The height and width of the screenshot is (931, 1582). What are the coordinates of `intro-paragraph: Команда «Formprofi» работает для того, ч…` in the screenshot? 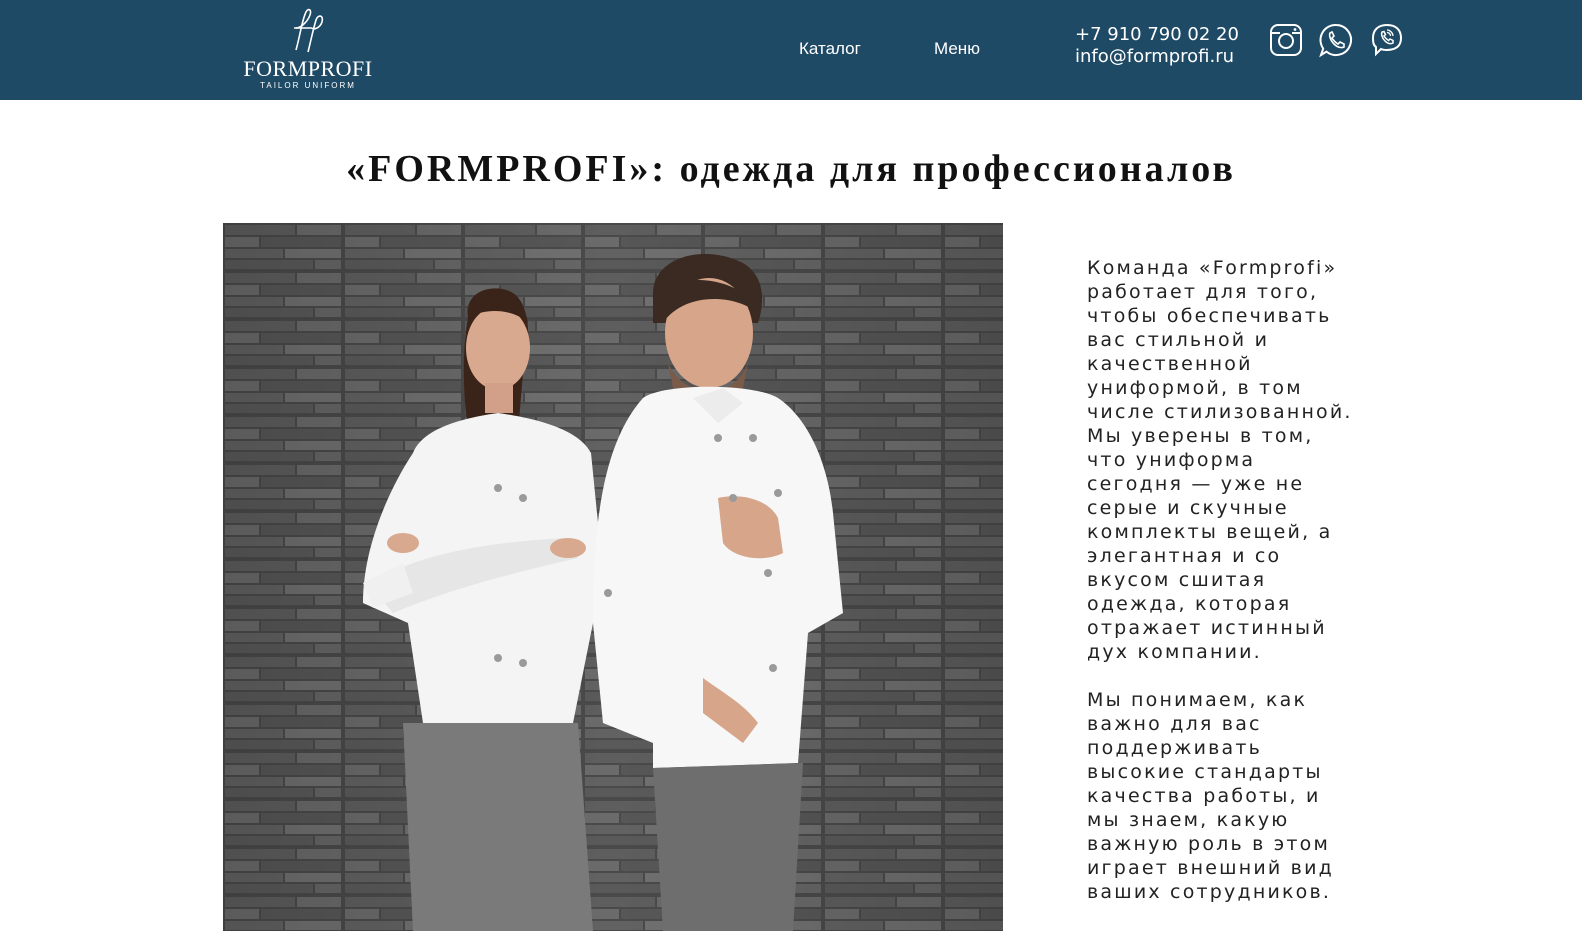 It's located at (1220, 340).